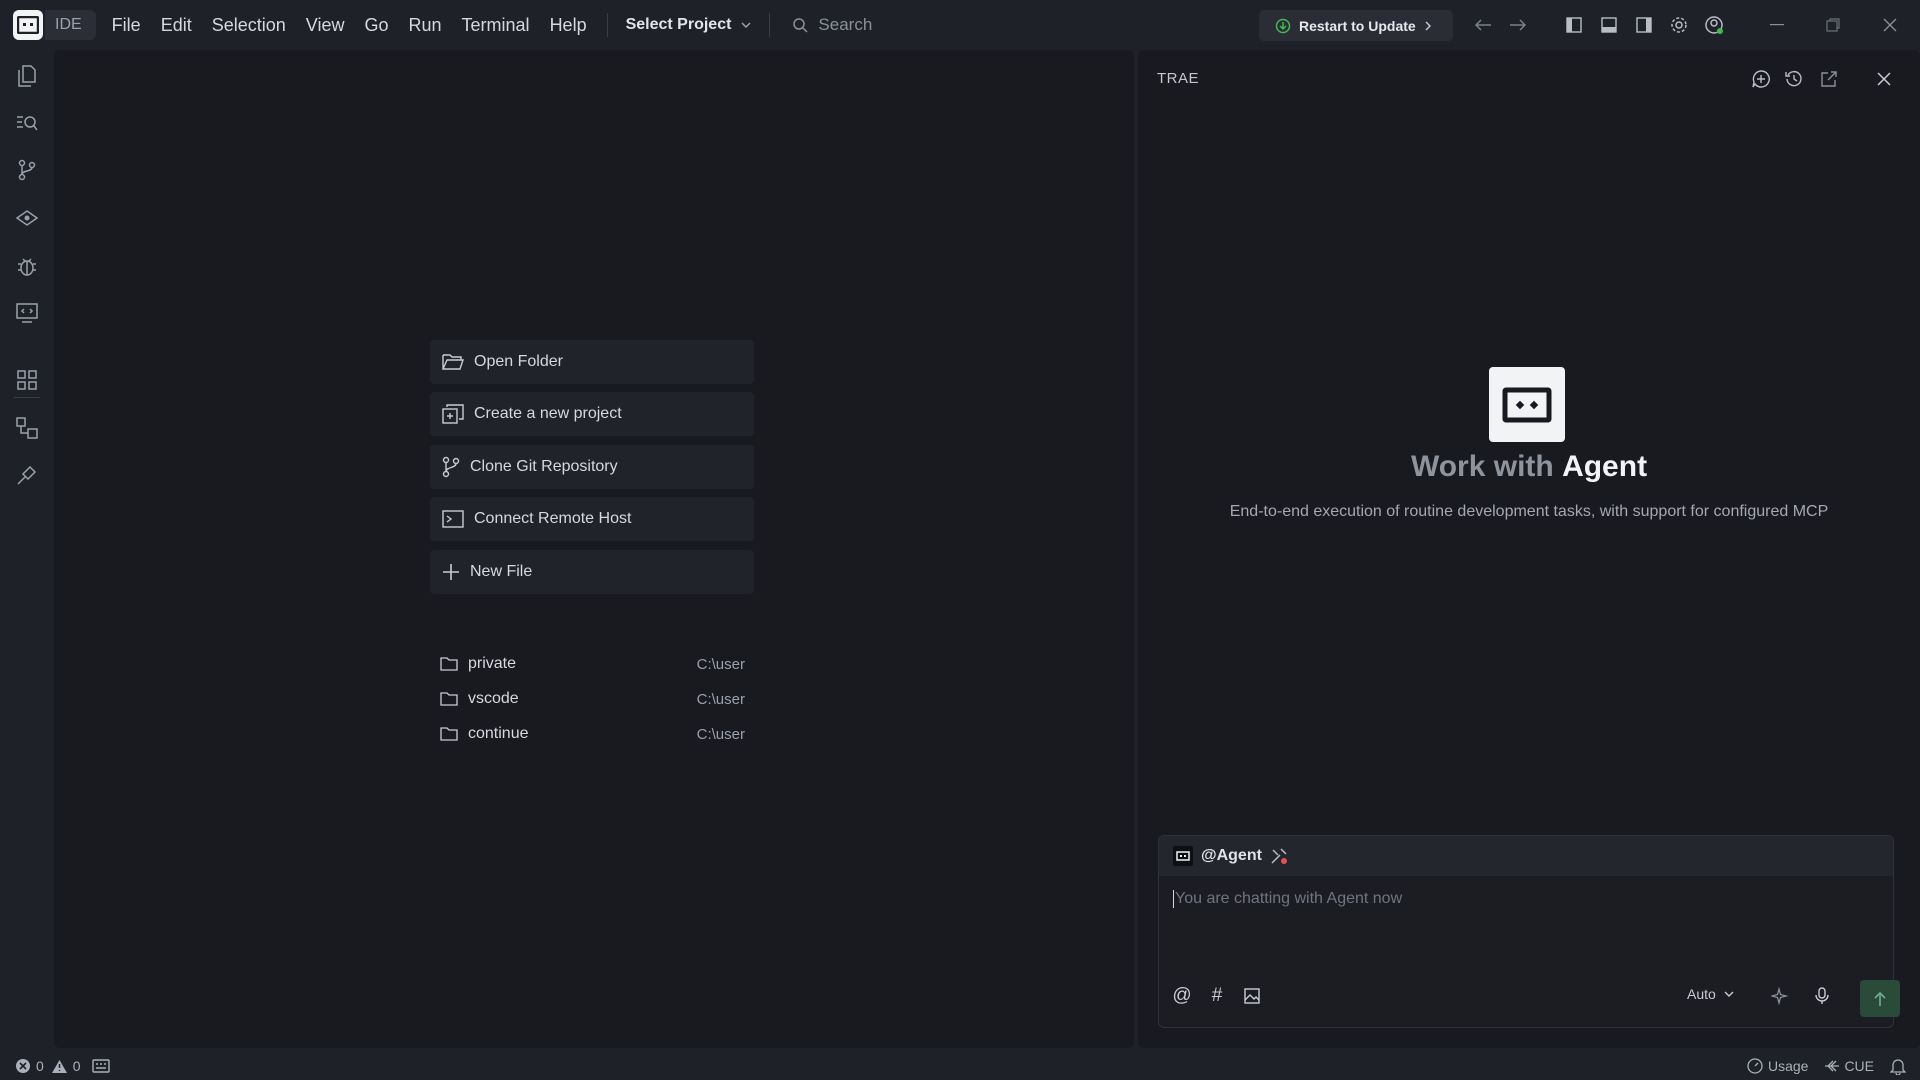  What do you see at coordinates (1898, 1066) in the screenshot?
I see `notifications-bell-icon` at bounding box center [1898, 1066].